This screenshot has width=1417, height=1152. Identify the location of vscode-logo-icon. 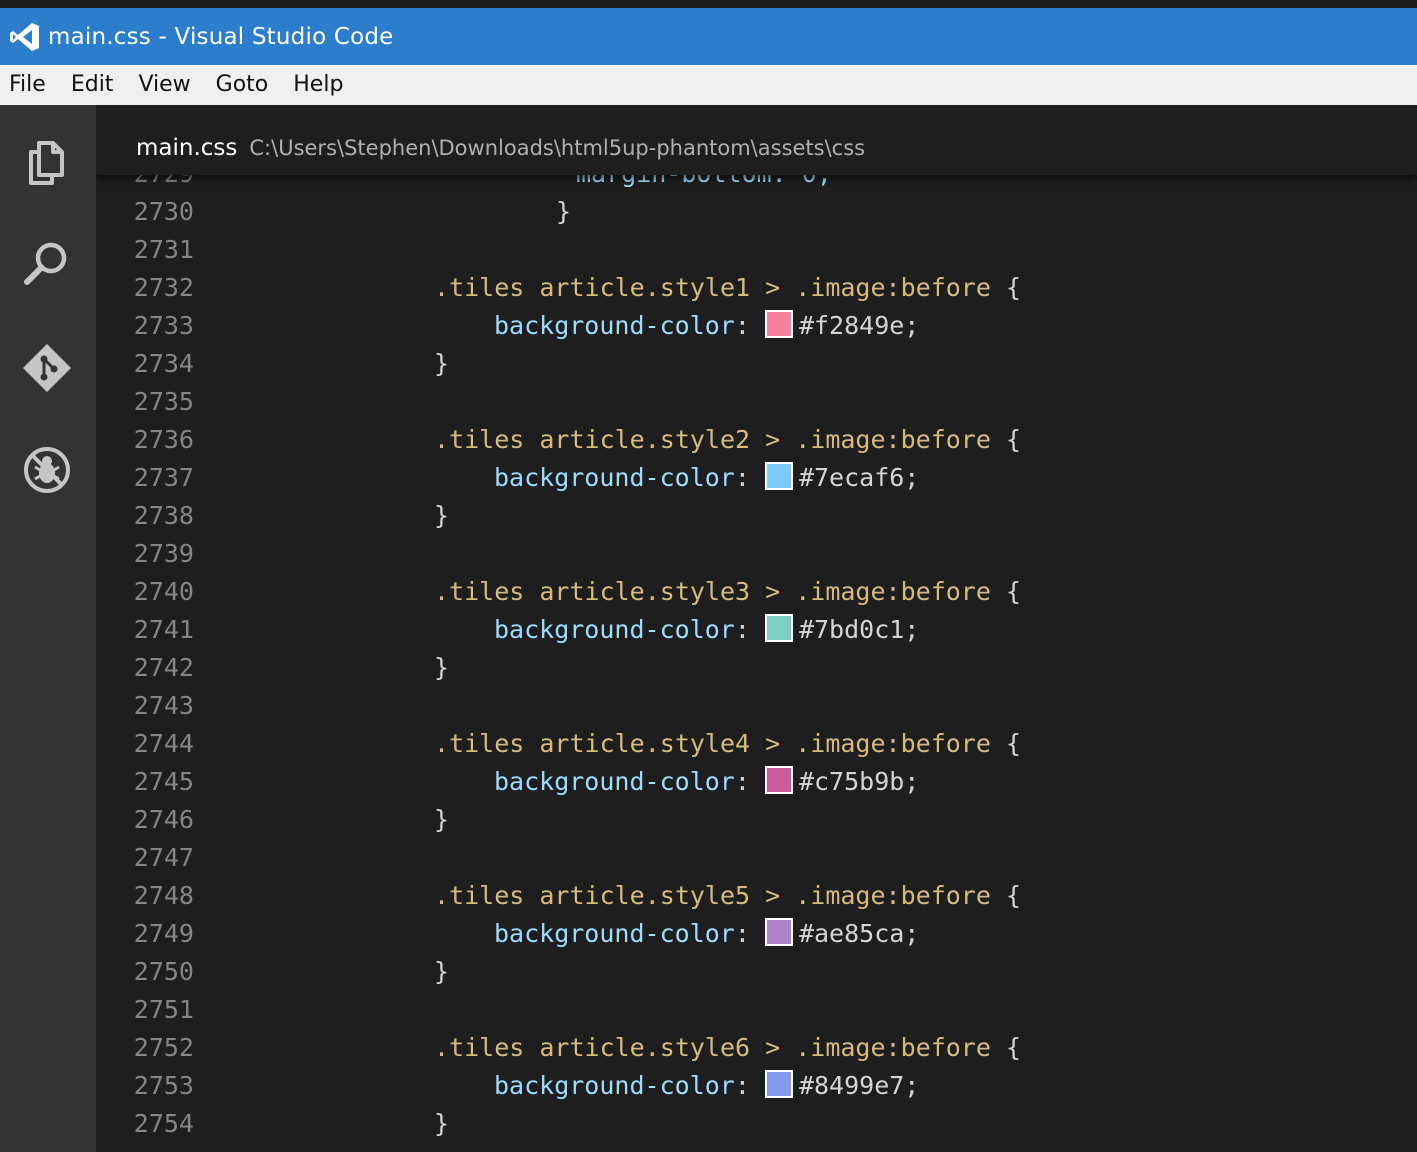
(25, 37).